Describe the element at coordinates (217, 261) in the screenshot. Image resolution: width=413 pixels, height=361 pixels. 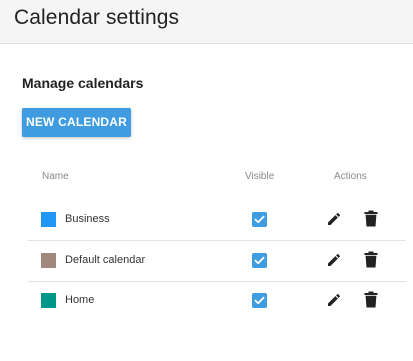
I see `calendar-row-default: Default calendar` at that location.